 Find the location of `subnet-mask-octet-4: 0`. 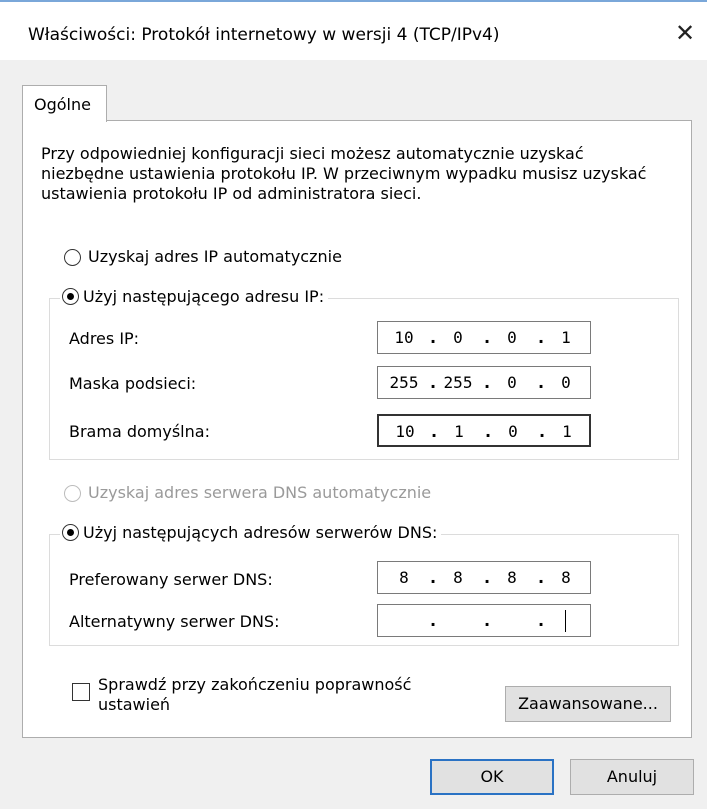

subnet-mask-octet-4: 0 is located at coordinates (566, 382).